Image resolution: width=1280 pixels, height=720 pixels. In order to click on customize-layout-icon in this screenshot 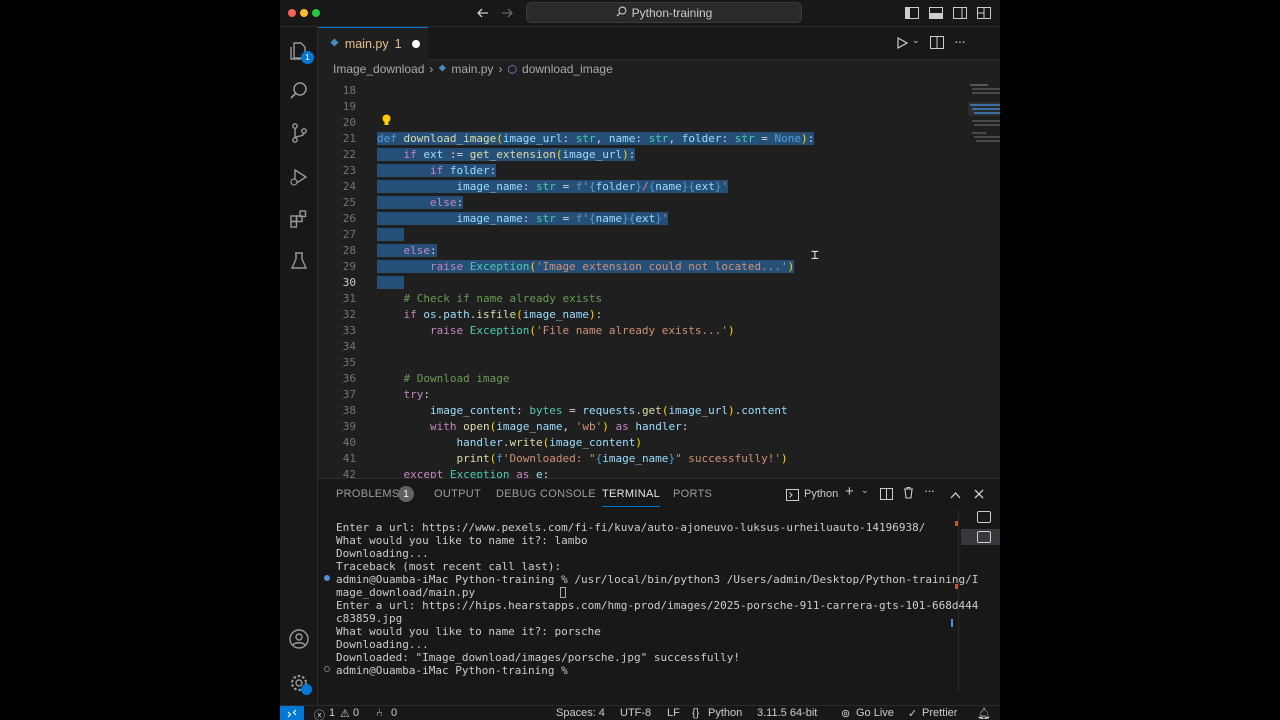, I will do `click(984, 13)`.